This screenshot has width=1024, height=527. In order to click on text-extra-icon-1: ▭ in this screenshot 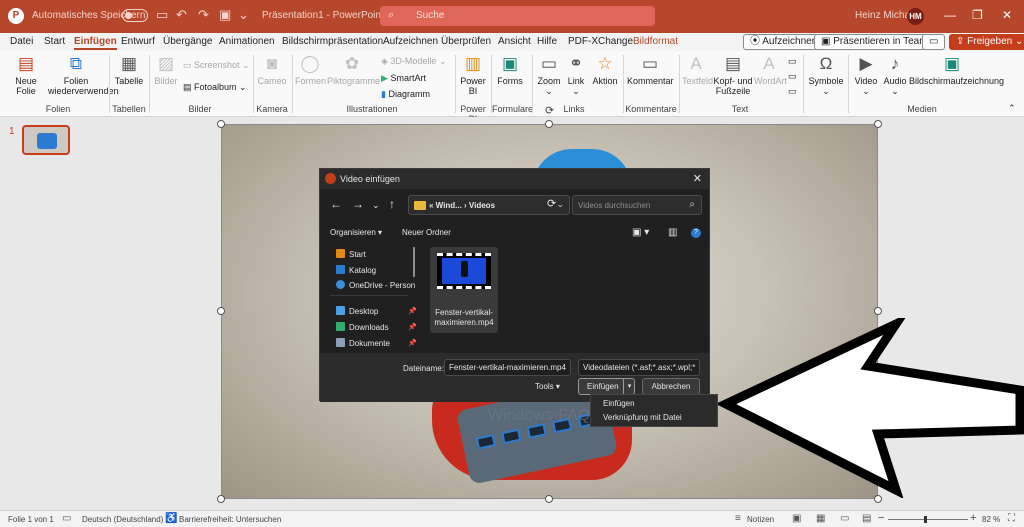, I will do `click(792, 61)`.